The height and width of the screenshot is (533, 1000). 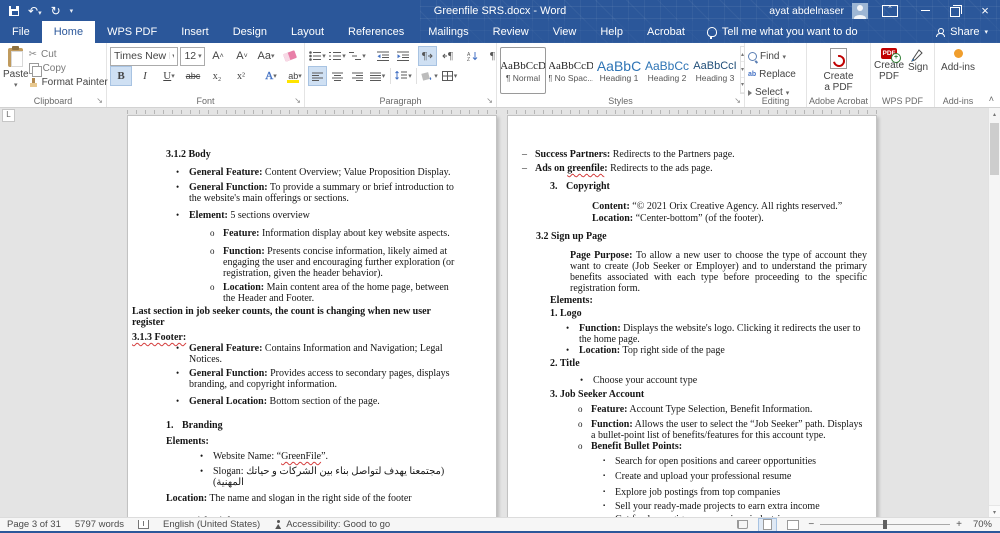 I want to click on doc-line: ▪ Explore job postings from top companies, so click(x=735, y=492).